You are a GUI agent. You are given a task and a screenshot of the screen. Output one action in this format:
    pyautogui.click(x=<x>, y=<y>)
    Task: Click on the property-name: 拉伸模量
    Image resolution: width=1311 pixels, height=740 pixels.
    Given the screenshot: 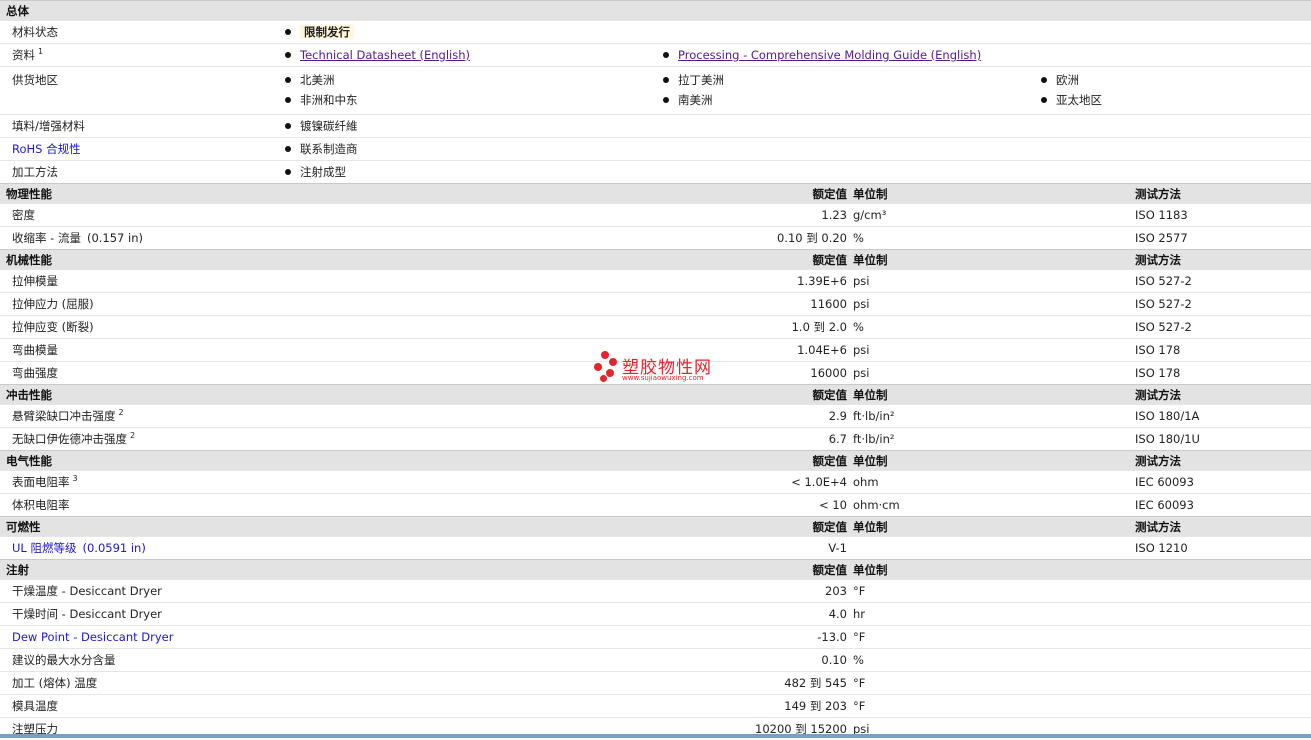 What is the action you would take?
    pyautogui.click(x=331, y=281)
    